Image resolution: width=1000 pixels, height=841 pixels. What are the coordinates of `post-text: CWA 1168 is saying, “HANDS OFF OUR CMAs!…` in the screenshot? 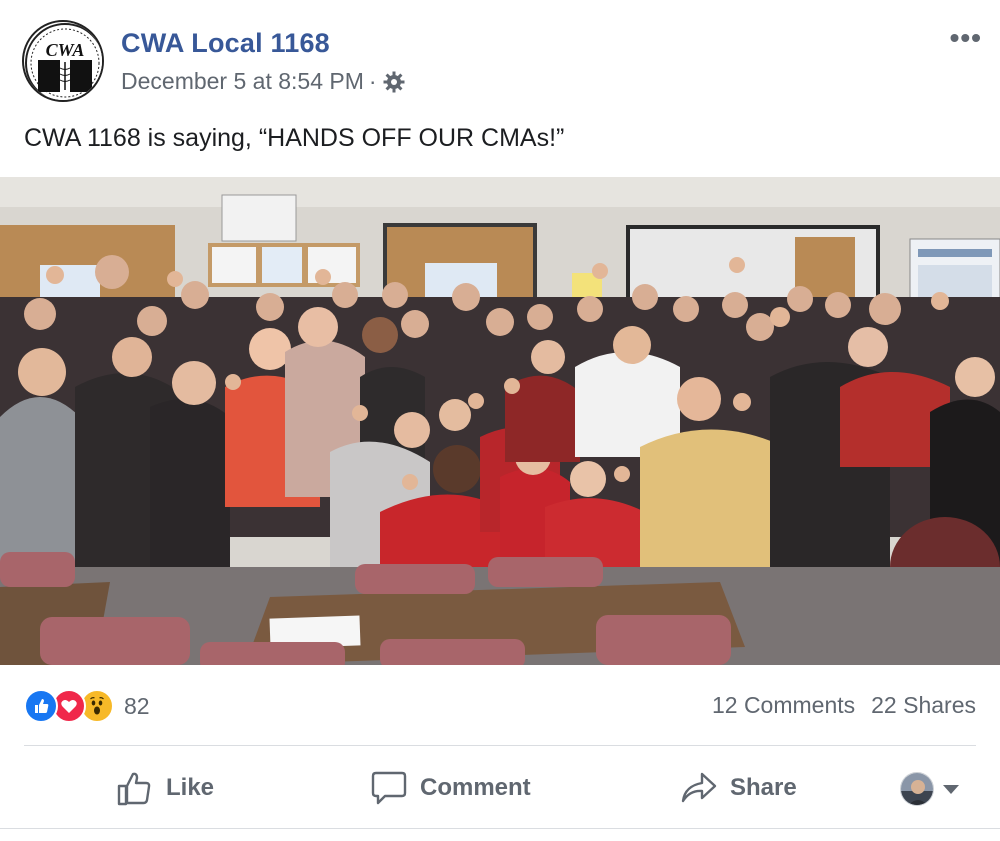 It's located at (294, 138).